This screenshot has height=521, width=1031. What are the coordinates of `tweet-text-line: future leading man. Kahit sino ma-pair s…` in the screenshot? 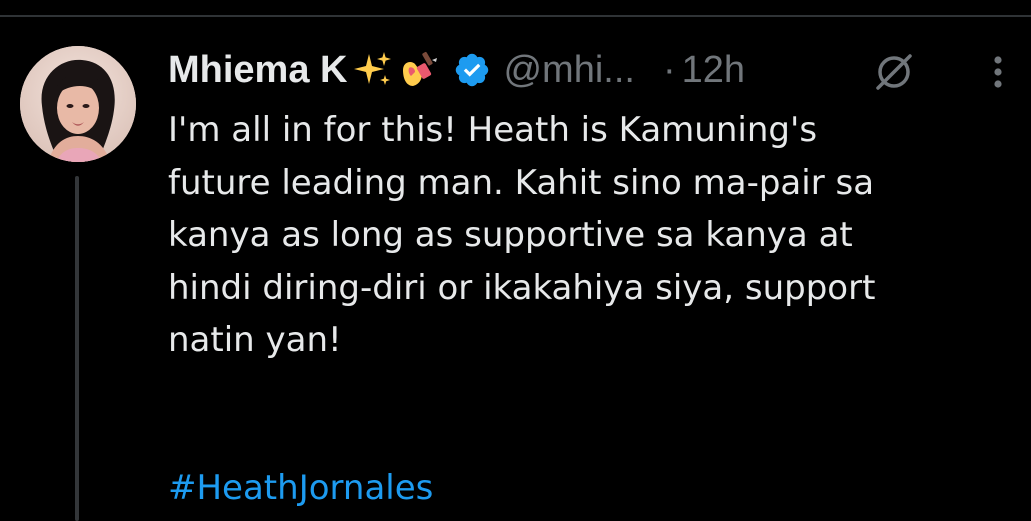 It's located at (521, 182).